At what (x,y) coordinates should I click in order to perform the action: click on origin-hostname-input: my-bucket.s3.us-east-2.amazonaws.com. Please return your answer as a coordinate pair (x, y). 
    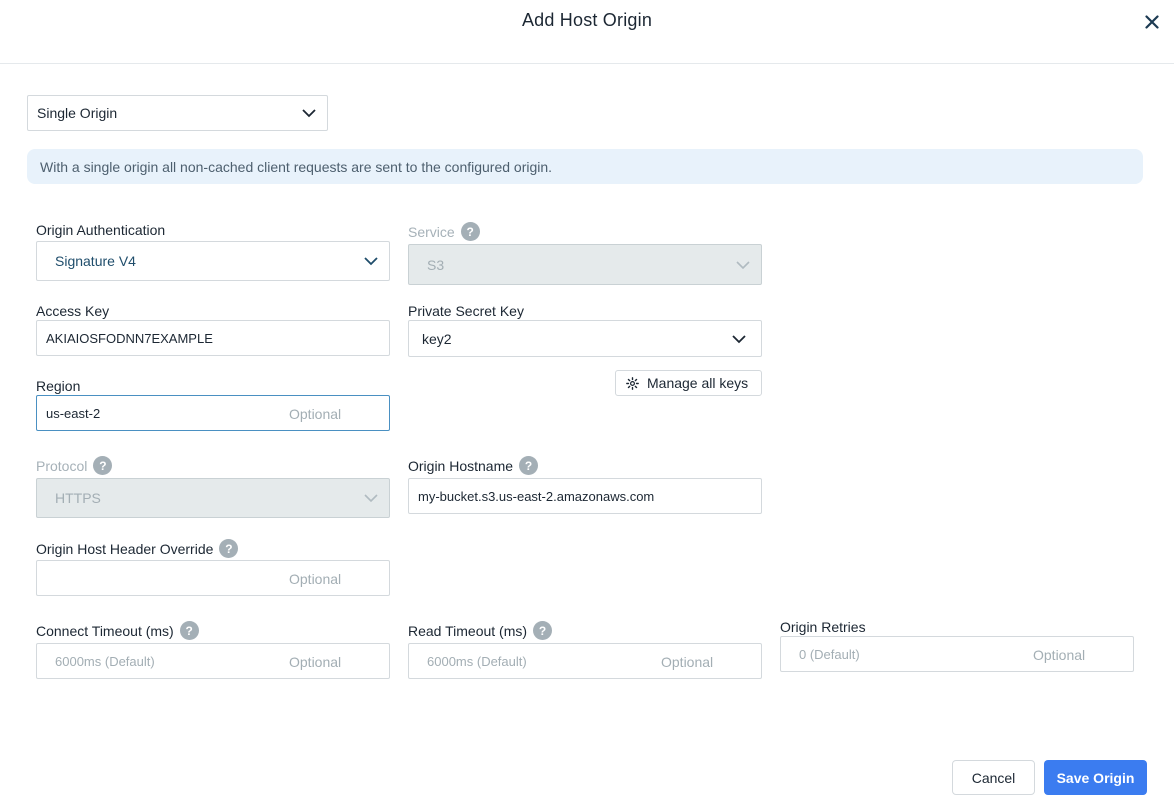
    Looking at the image, I should click on (585, 496).